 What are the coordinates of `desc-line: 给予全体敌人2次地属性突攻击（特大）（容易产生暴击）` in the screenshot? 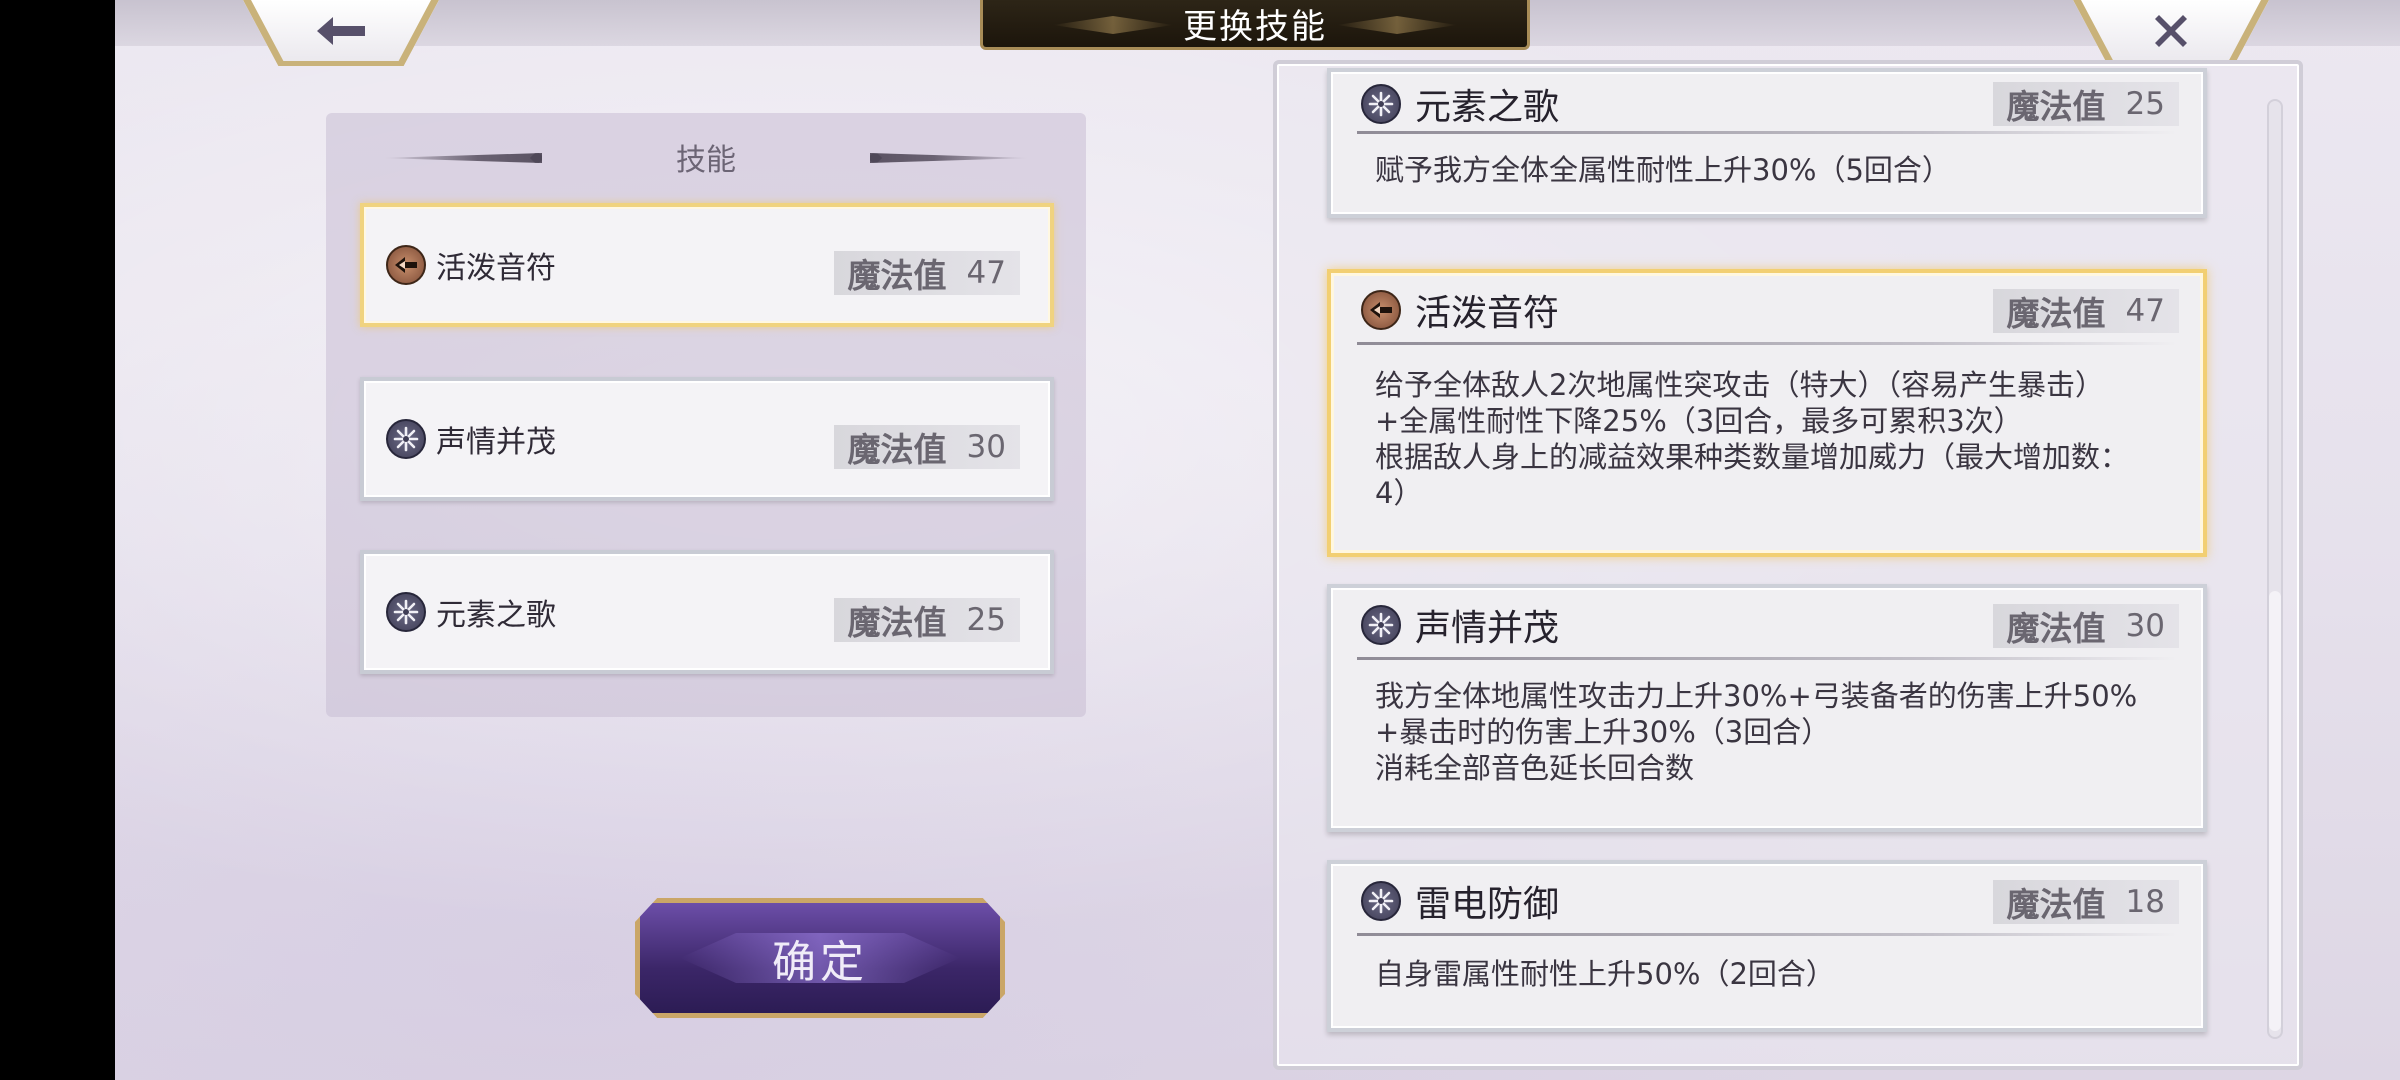 It's located at (1739, 385).